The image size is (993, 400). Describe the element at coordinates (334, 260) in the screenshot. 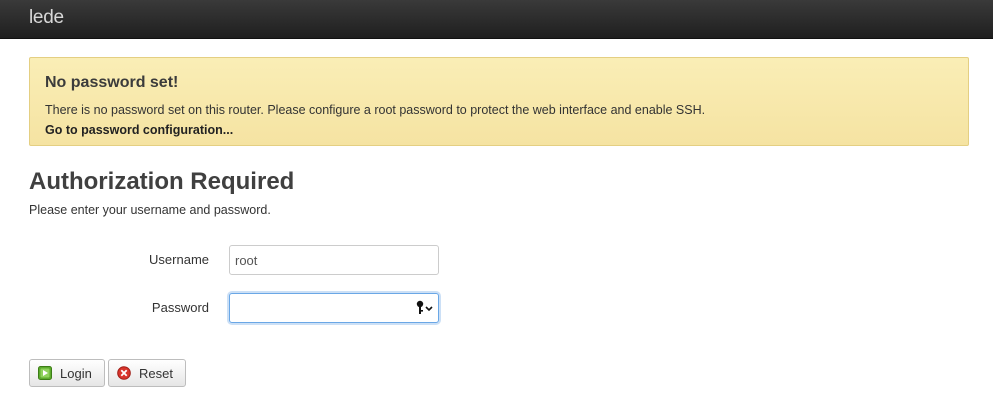

I see `username-field` at that location.